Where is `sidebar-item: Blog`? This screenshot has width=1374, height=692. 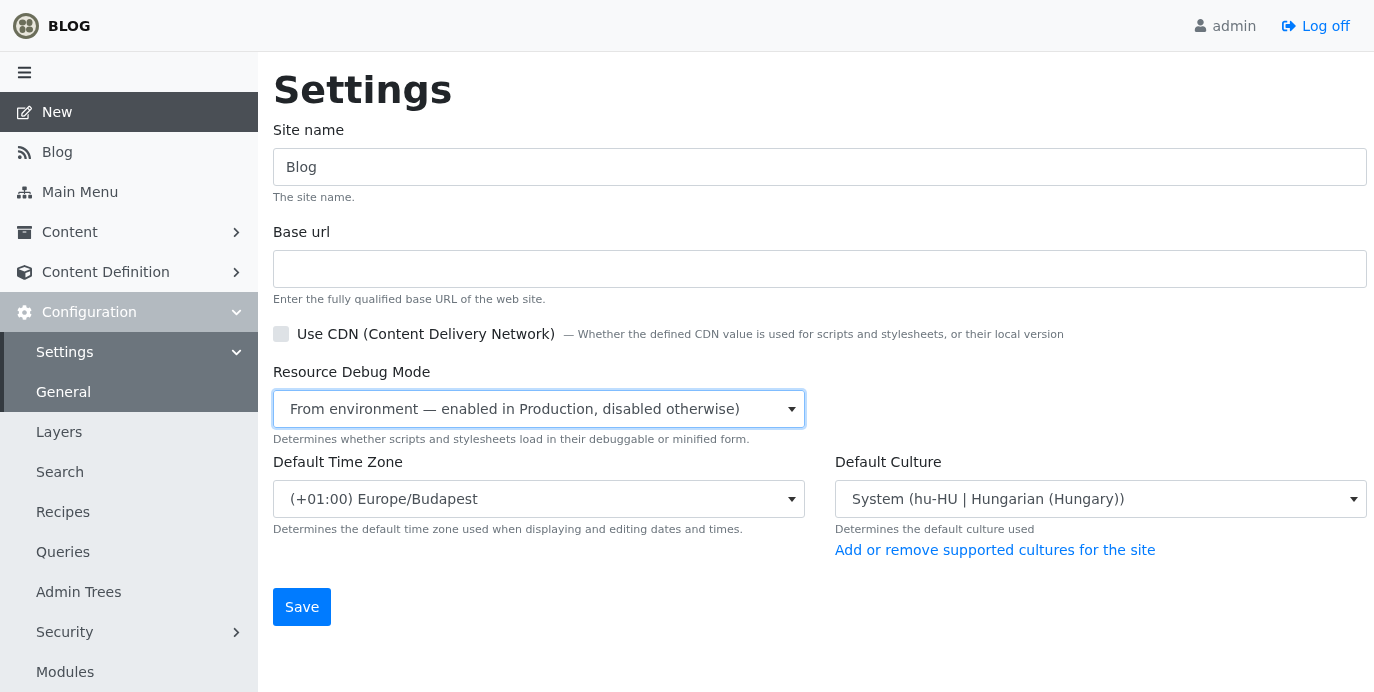
sidebar-item: Blog is located at coordinates (129, 152).